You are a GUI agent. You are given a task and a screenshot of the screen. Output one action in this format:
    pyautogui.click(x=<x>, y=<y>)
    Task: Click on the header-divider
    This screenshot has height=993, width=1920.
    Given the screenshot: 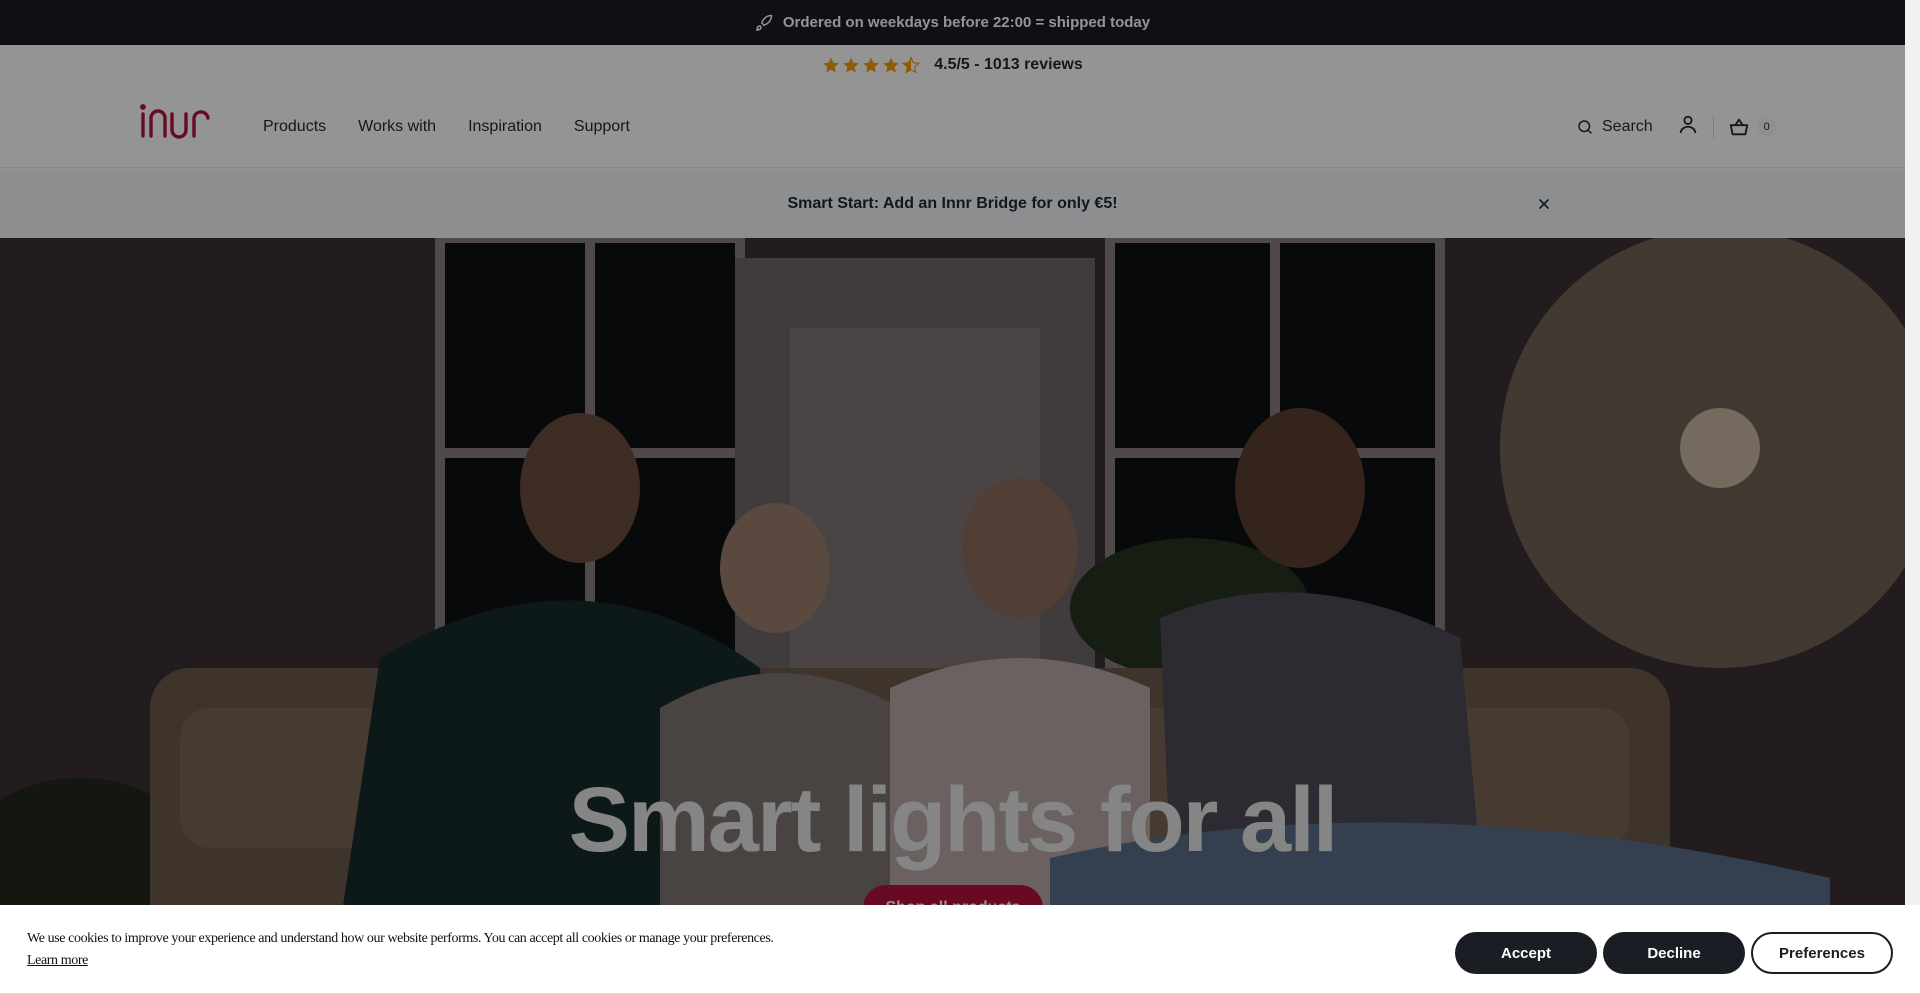 What is the action you would take?
    pyautogui.click(x=1713, y=126)
    